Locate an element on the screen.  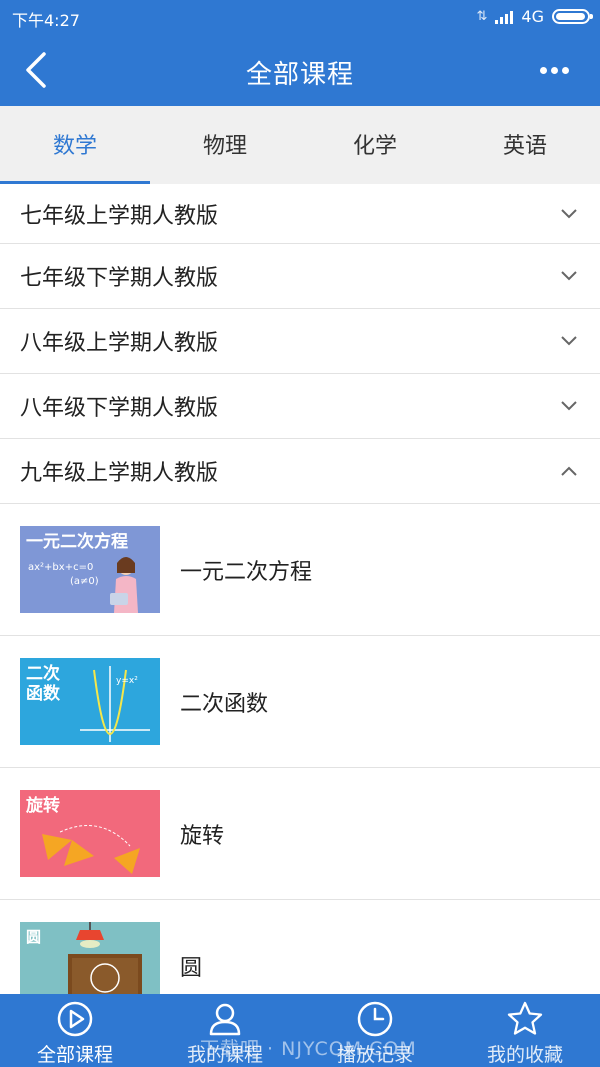
user-icon is located at coordinates (225, 1019).